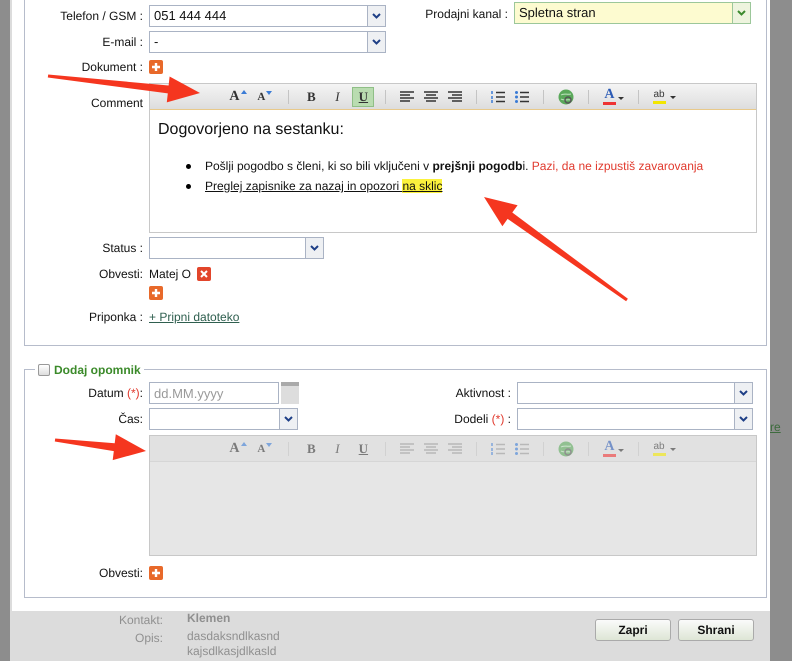 This screenshot has width=792, height=661. What do you see at coordinates (130, 419) in the screenshot?
I see `field-label: Čas:` at bounding box center [130, 419].